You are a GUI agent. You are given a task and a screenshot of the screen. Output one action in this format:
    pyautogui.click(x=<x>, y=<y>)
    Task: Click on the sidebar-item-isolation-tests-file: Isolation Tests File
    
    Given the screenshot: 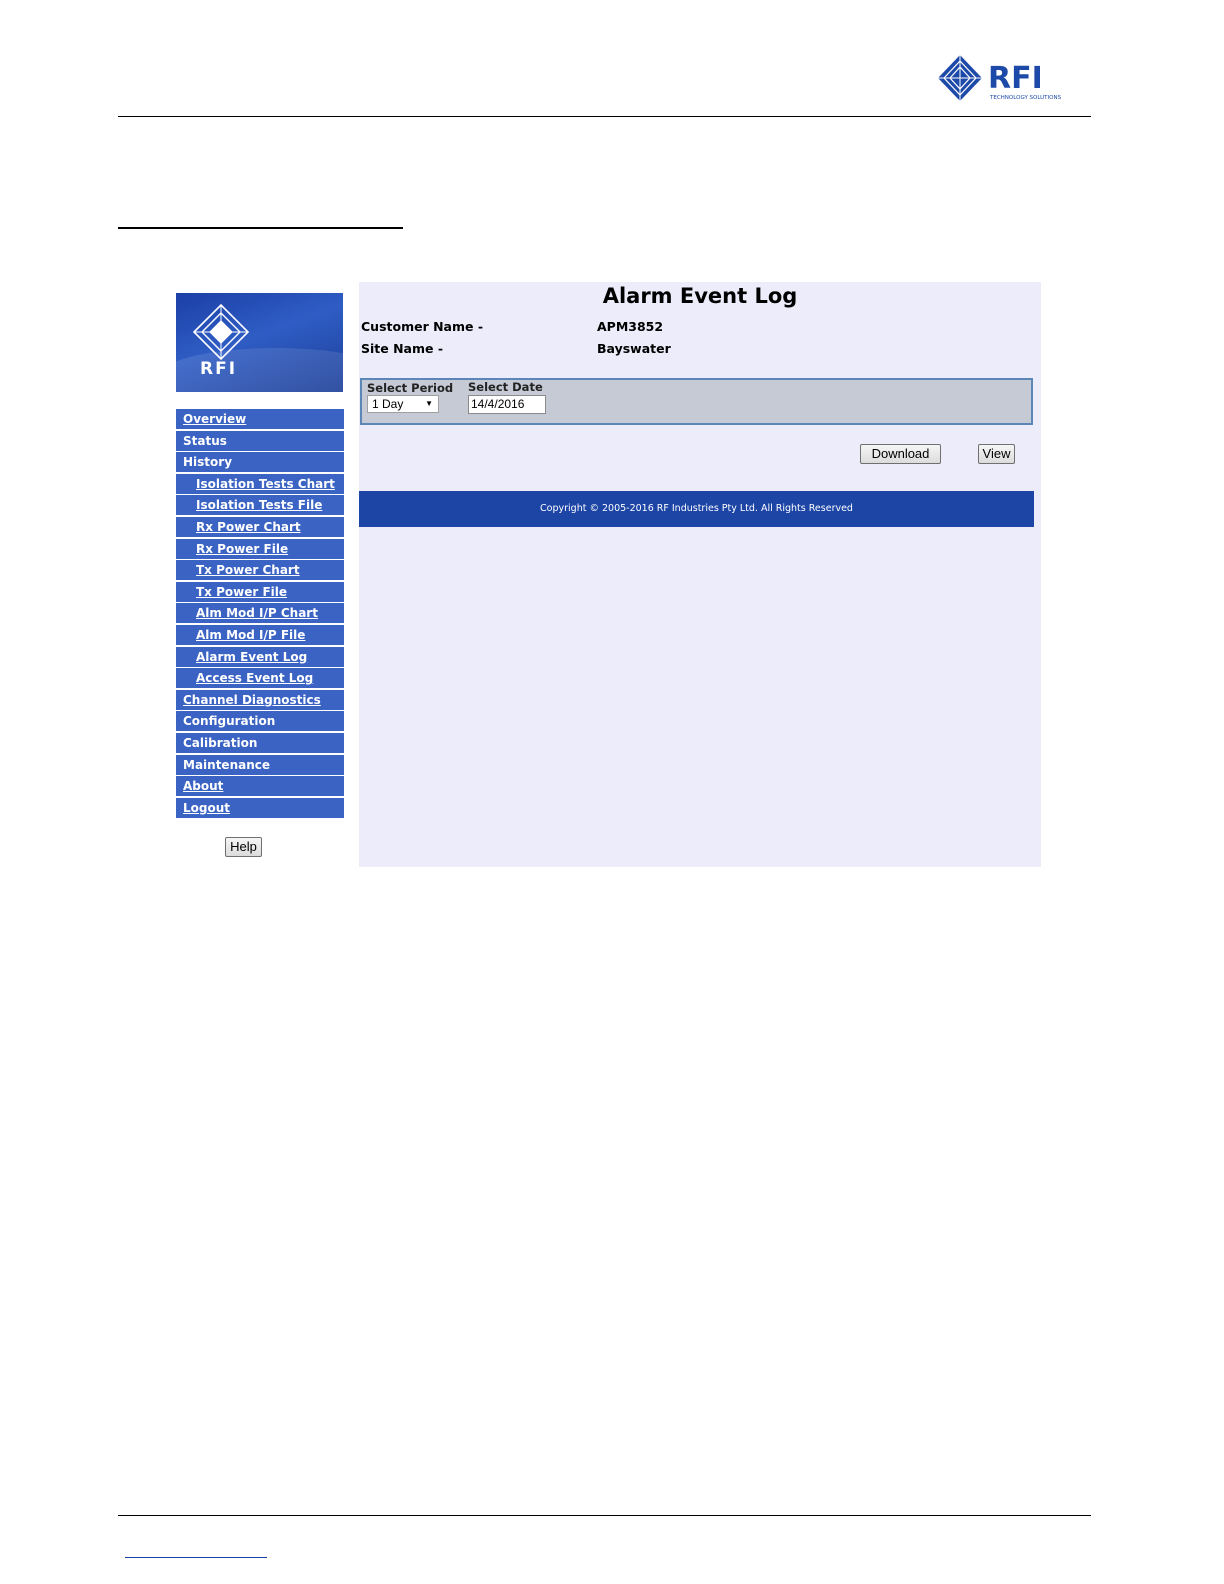 What is the action you would take?
    pyautogui.click(x=260, y=505)
    